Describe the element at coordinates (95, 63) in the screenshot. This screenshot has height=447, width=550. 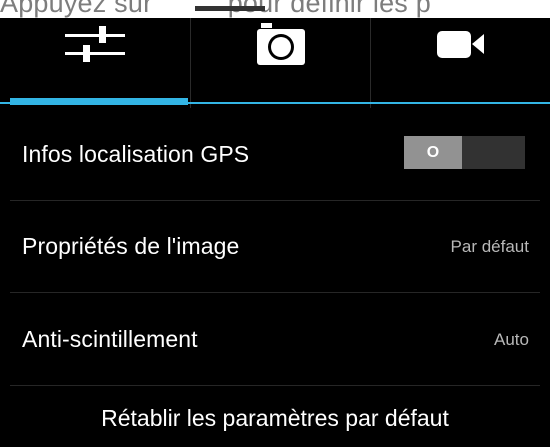
I see `tab-settings` at that location.